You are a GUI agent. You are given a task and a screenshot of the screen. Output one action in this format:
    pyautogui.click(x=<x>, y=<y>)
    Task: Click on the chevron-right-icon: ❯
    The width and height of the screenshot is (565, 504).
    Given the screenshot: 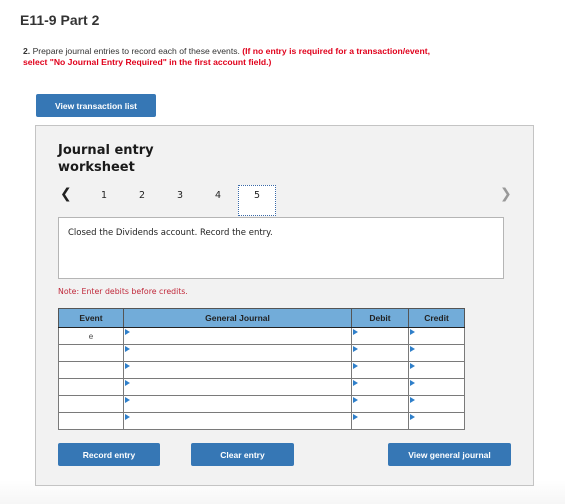 What is the action you would take?
    pyautogui.click(x=506, y=194)
    